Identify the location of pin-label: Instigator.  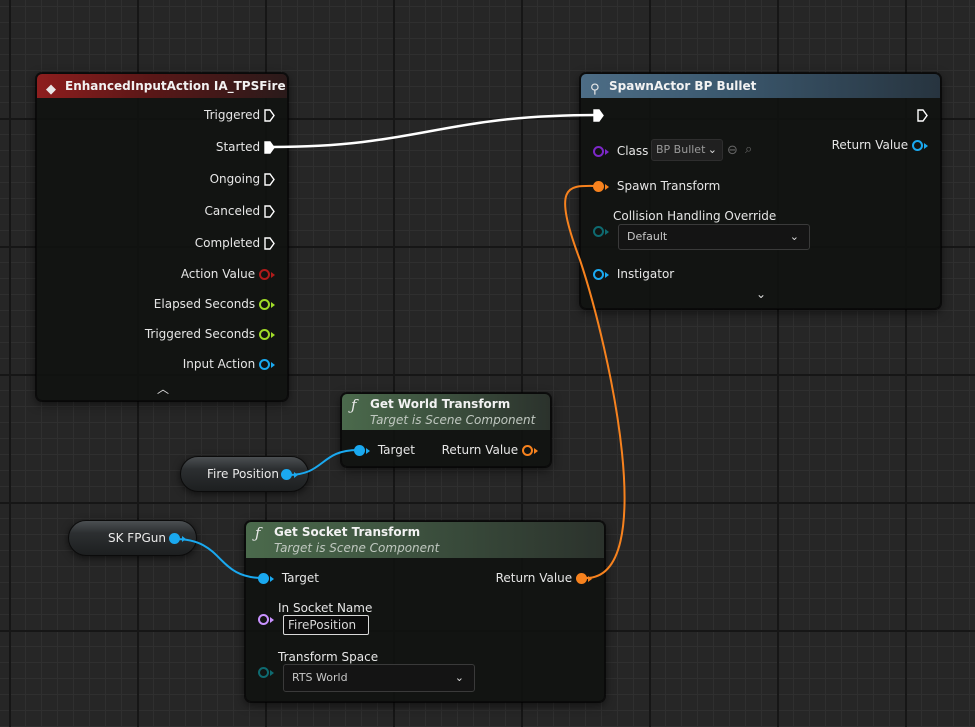
(645, 274).